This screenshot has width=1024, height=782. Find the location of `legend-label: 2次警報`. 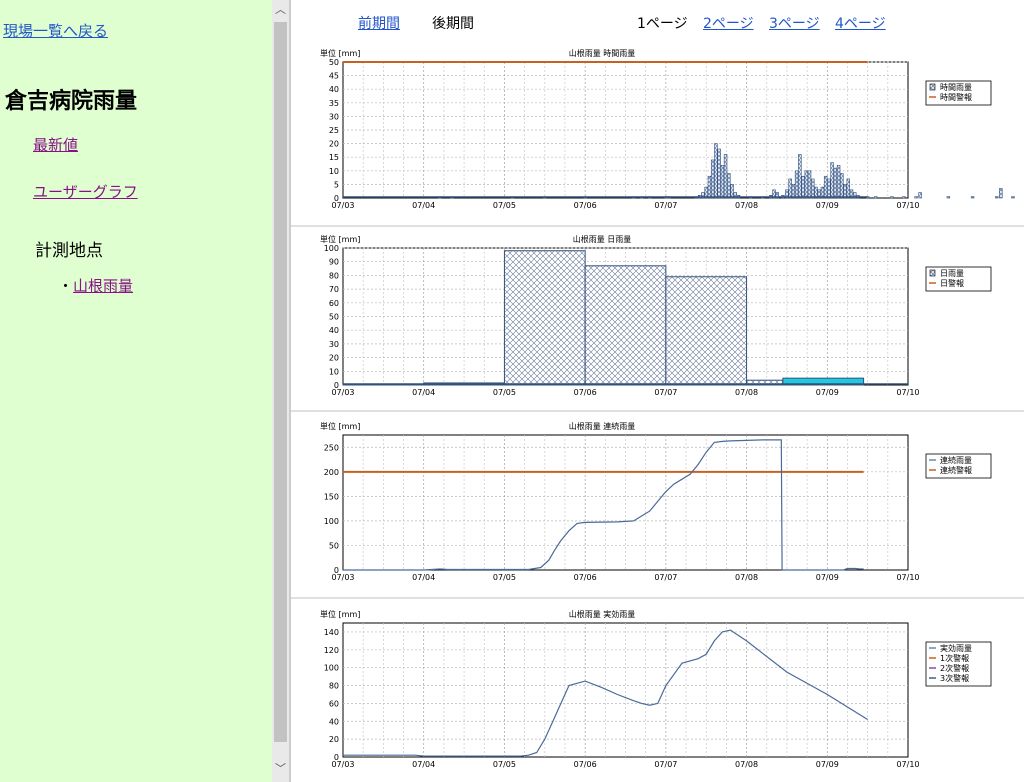

legend-label: 2次警報 is located at coordinates (954, 668).